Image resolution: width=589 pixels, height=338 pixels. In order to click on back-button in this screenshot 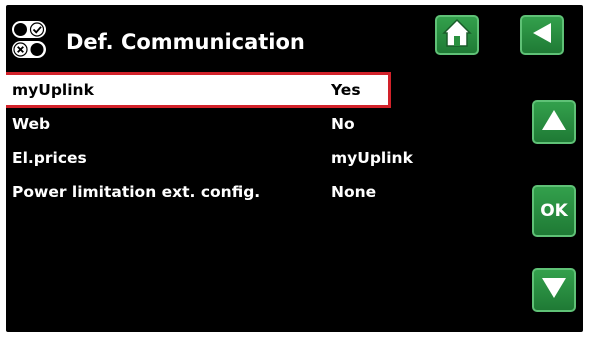, I will do `click(542, 35)`.